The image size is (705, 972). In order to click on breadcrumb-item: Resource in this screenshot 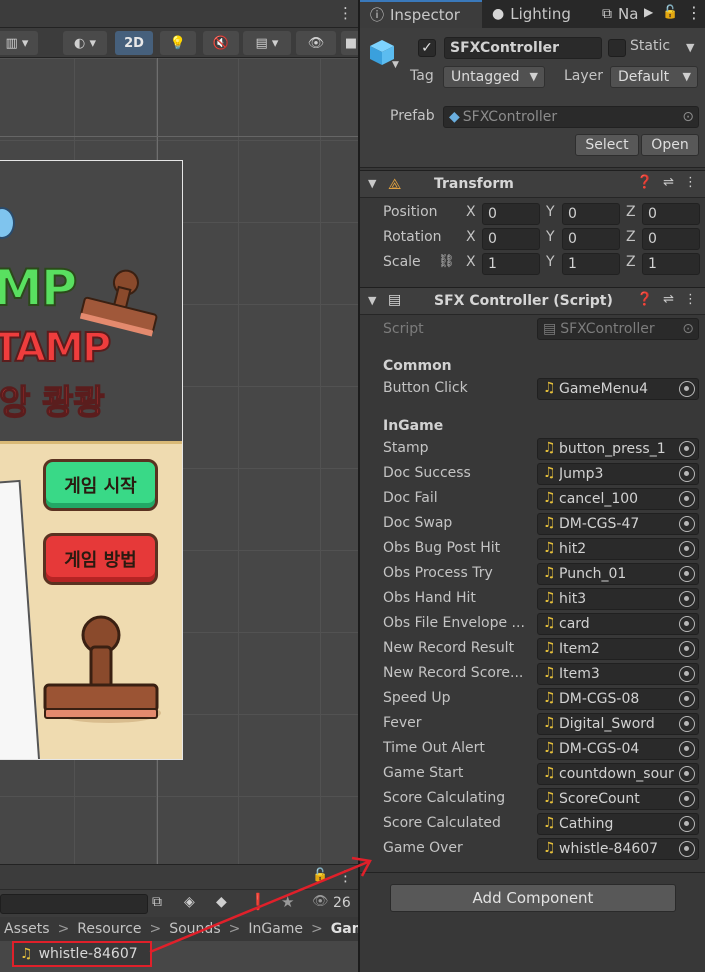, I will do `click(109, 929)`.